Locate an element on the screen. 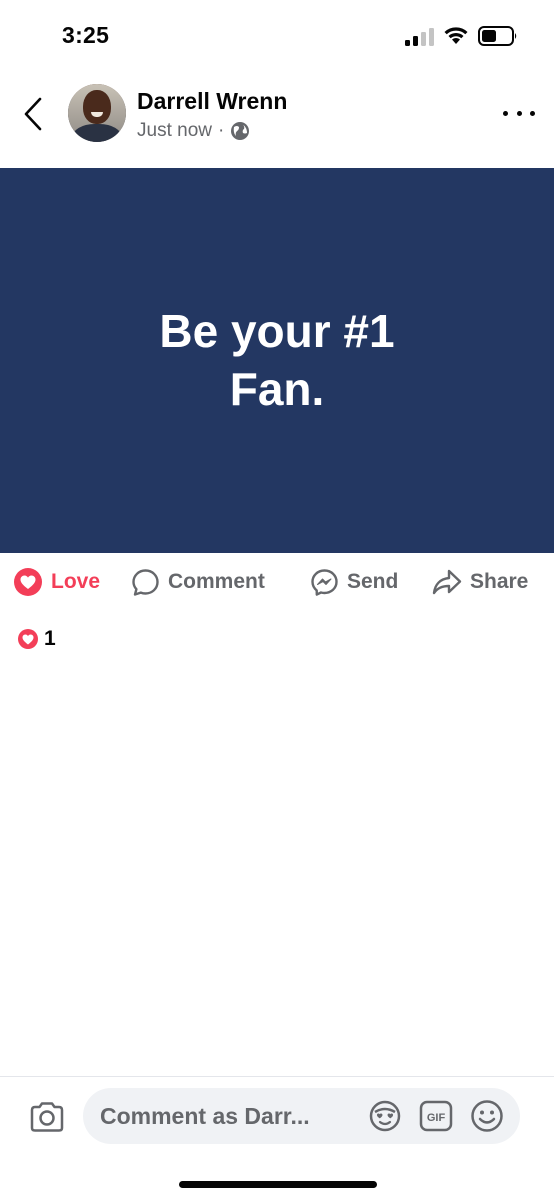 The image size is (554, 1200). cellular-signal-icon is located at coordinates (419, 37).